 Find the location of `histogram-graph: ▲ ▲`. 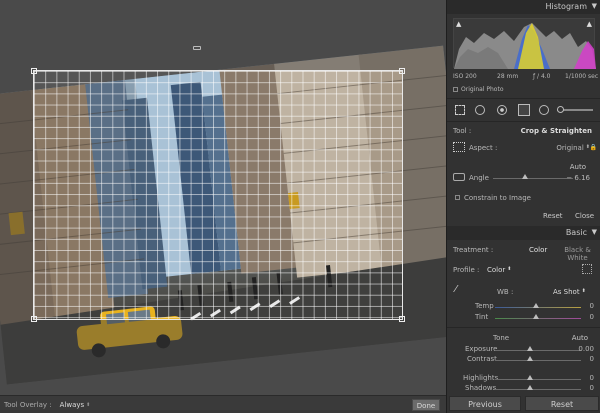

histogram-graph: ▲ ▲ is located at coordinates (524, 43).